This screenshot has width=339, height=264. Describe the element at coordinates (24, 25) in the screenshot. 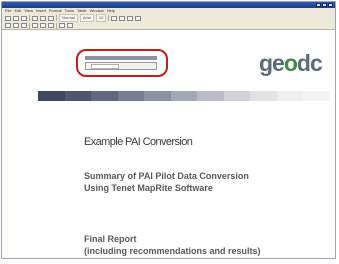

I see `underline-icon` at that location.